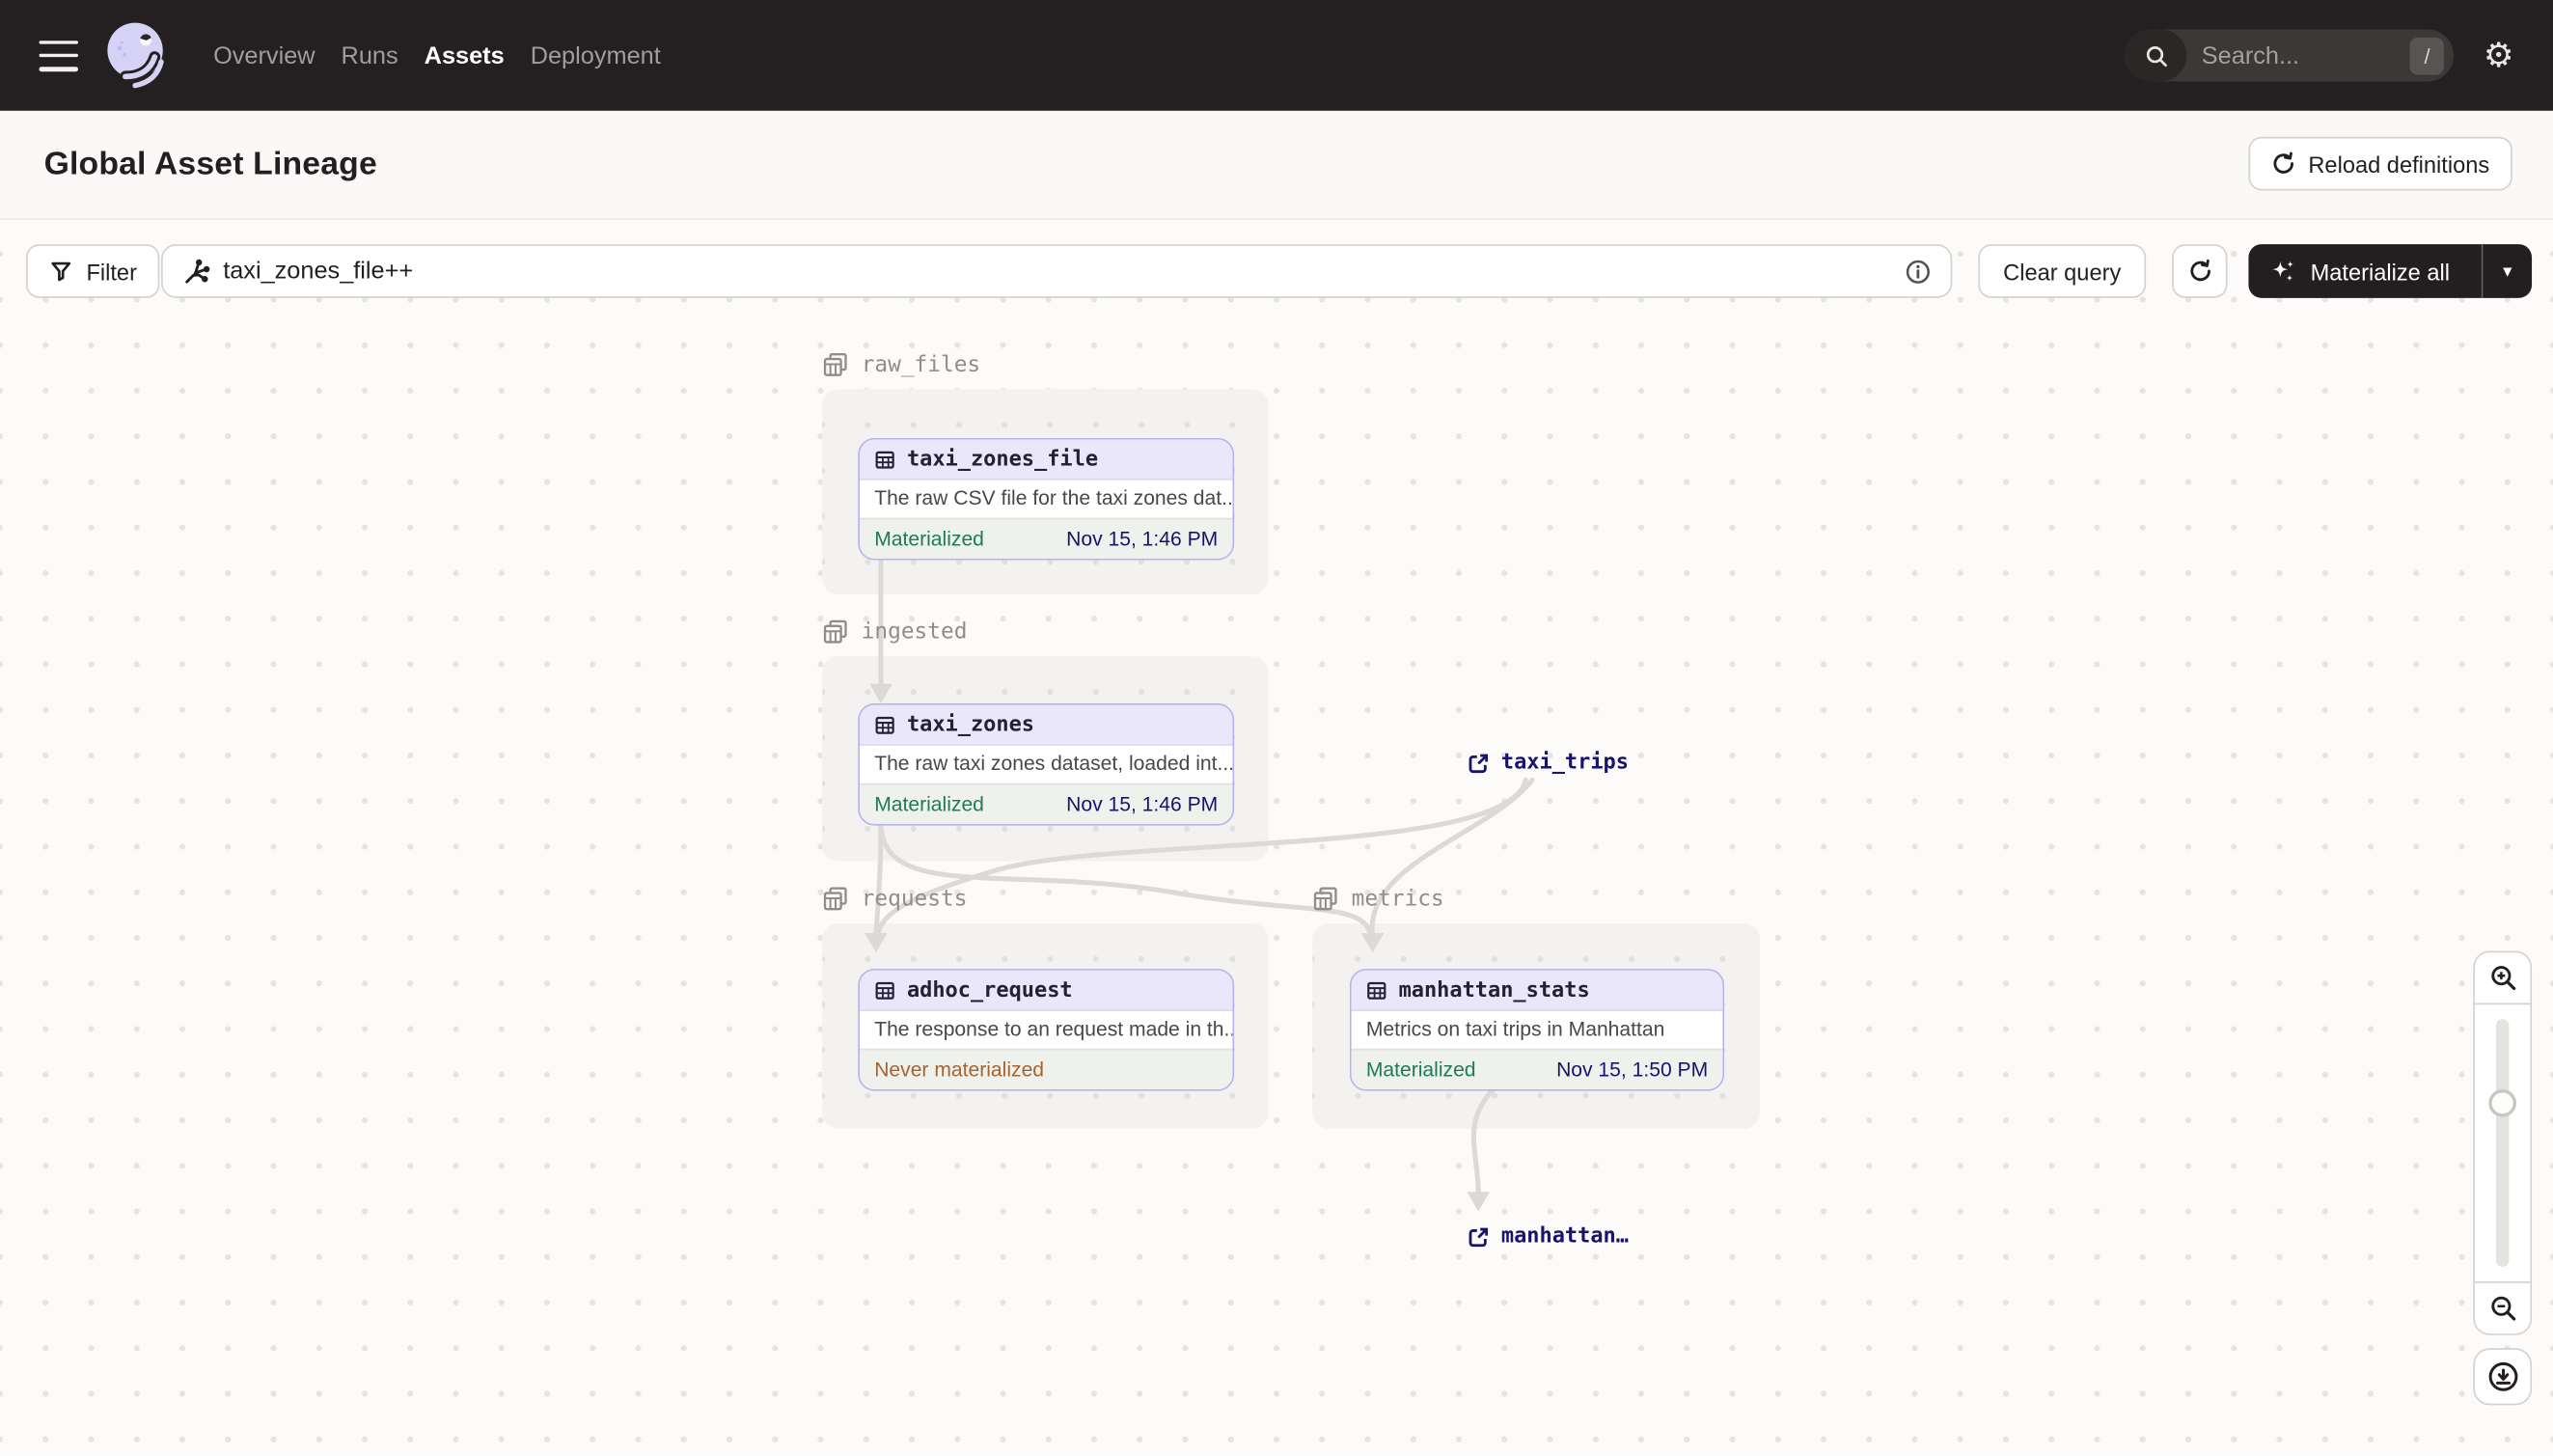  I want to click on asset-node-header: taxi_zones_file, so click(1046, 460).